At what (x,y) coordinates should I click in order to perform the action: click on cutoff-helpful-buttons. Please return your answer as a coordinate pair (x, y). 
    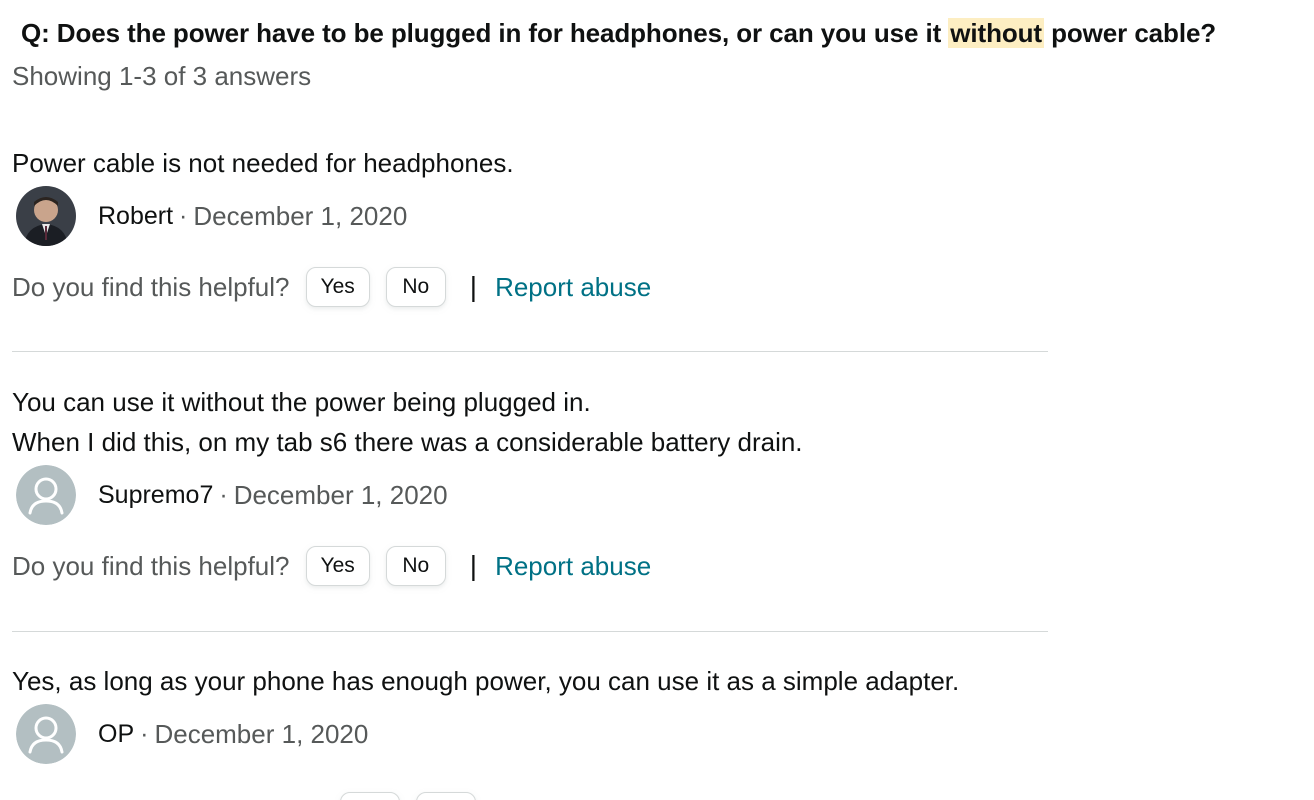
    Looking at the image, I should click on (416, 796).